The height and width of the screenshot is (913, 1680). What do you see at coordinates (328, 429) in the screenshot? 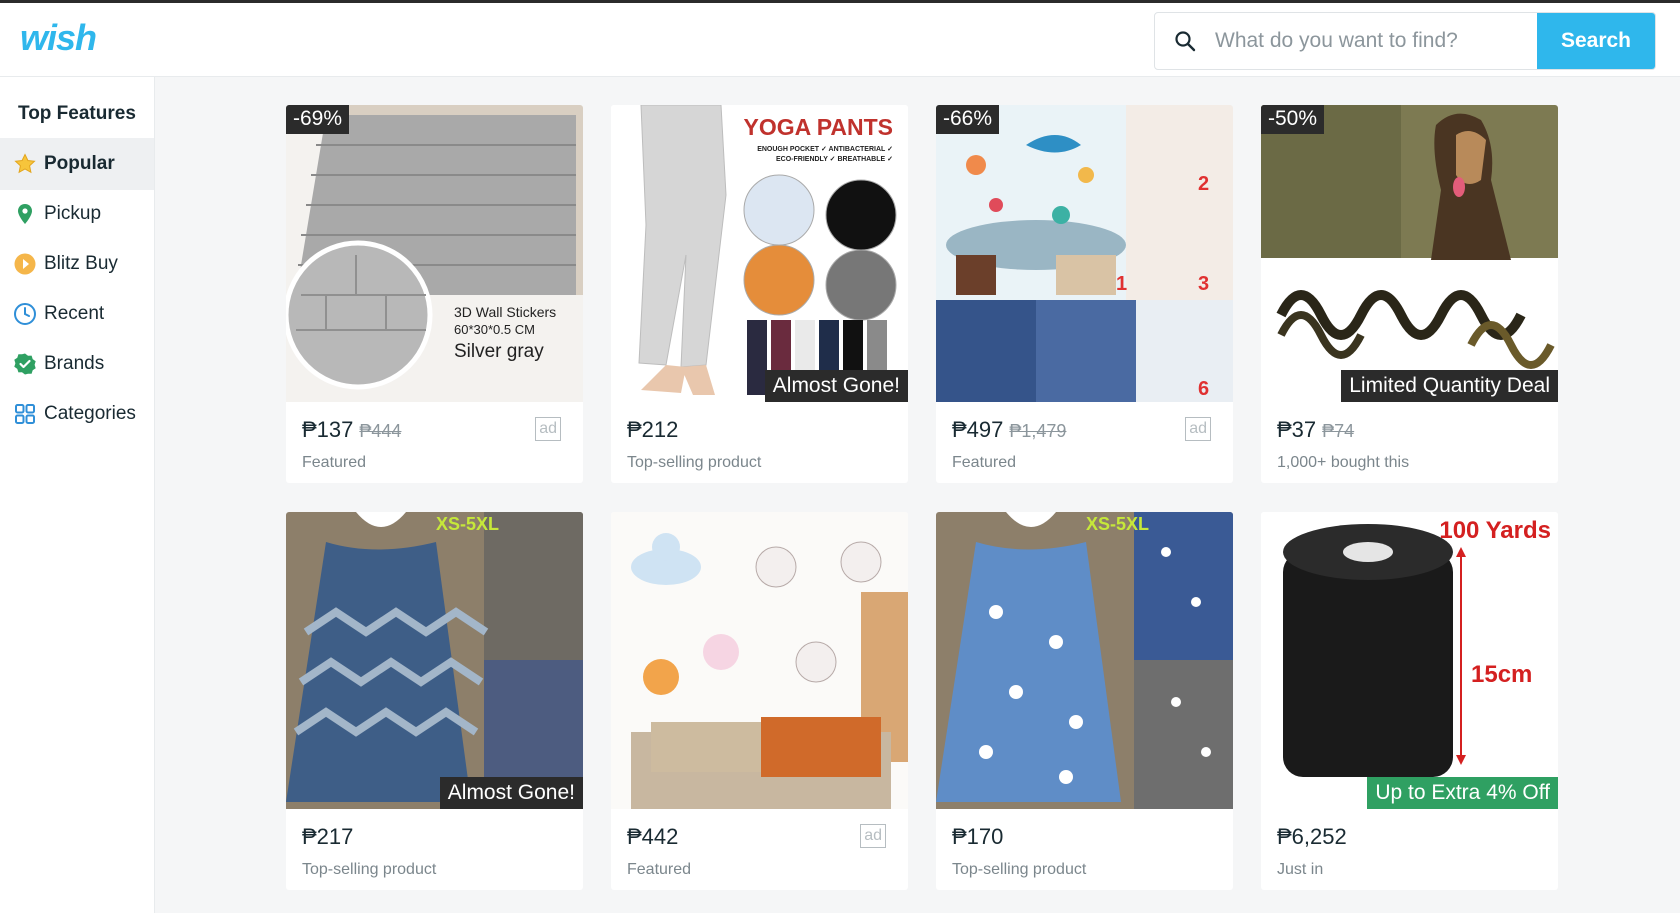
I see `price: ₱137` at bounding box center [328, 429].